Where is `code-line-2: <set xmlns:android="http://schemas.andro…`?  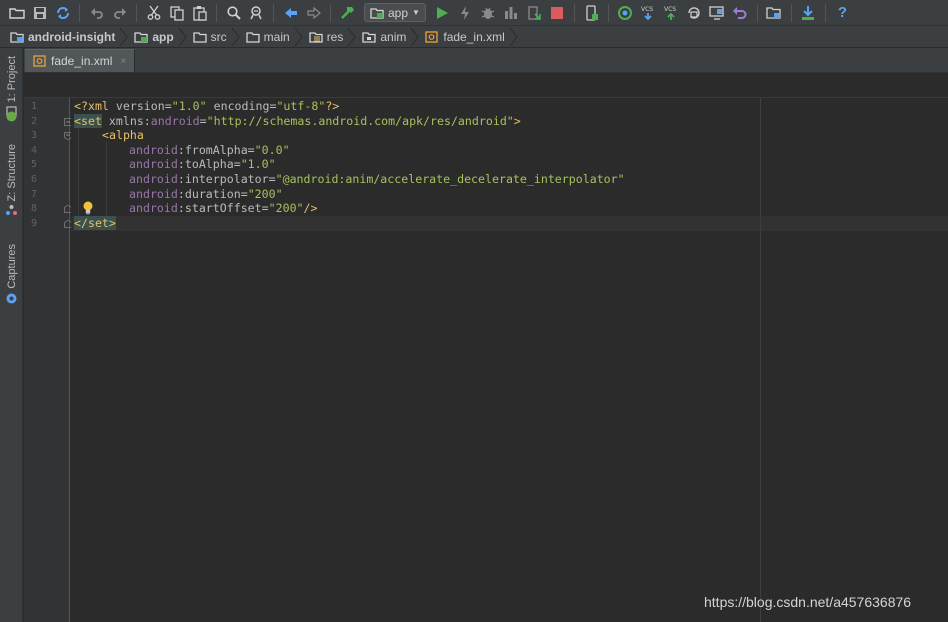
code-line-2: <set xmlns:android="http://schemas.andro… is located at coordinates (297, 121).